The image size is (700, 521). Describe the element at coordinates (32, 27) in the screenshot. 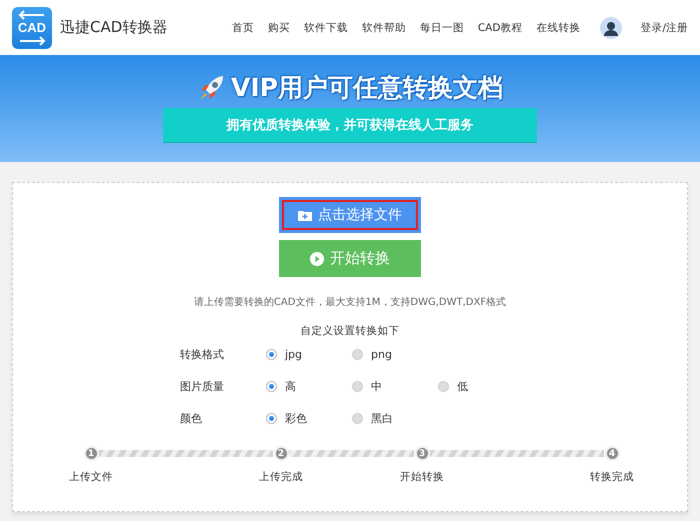

I see `logo-text: CAD` at that location.